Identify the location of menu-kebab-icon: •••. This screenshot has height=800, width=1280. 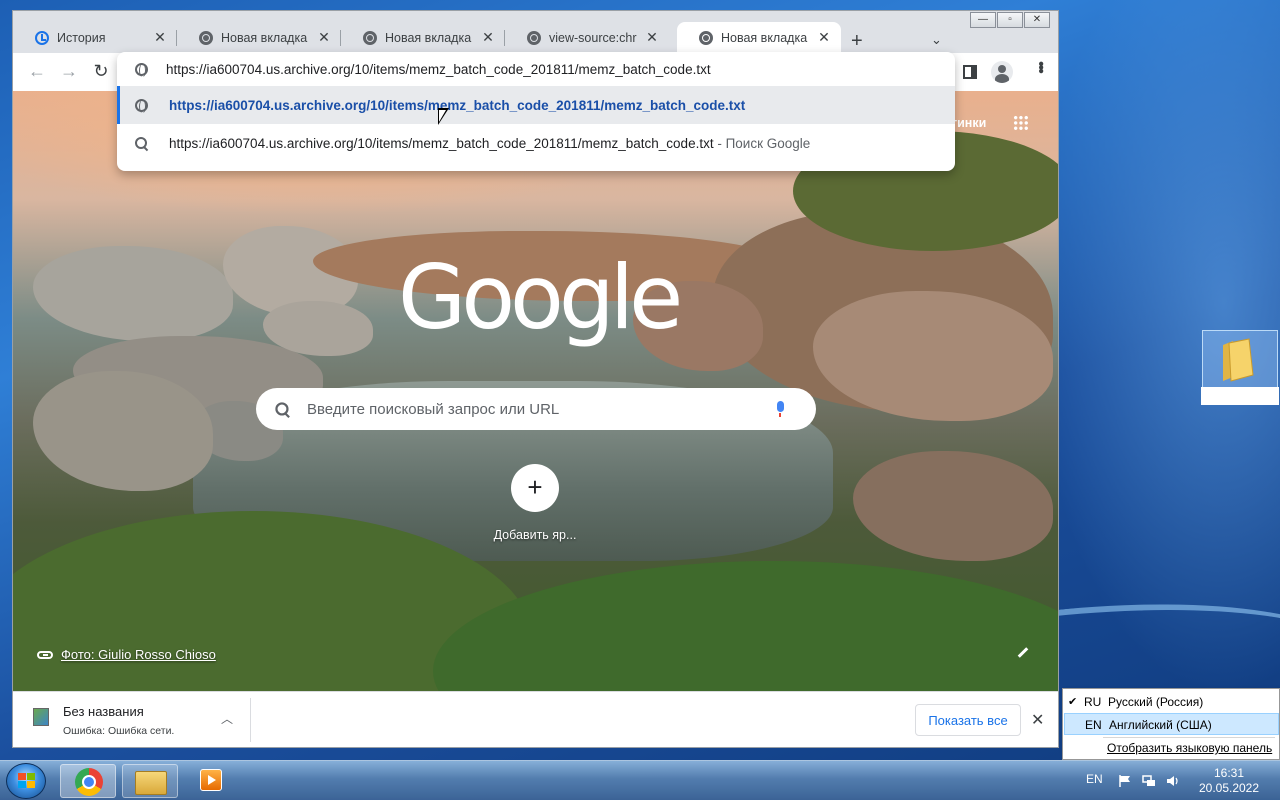
(1040, 66).